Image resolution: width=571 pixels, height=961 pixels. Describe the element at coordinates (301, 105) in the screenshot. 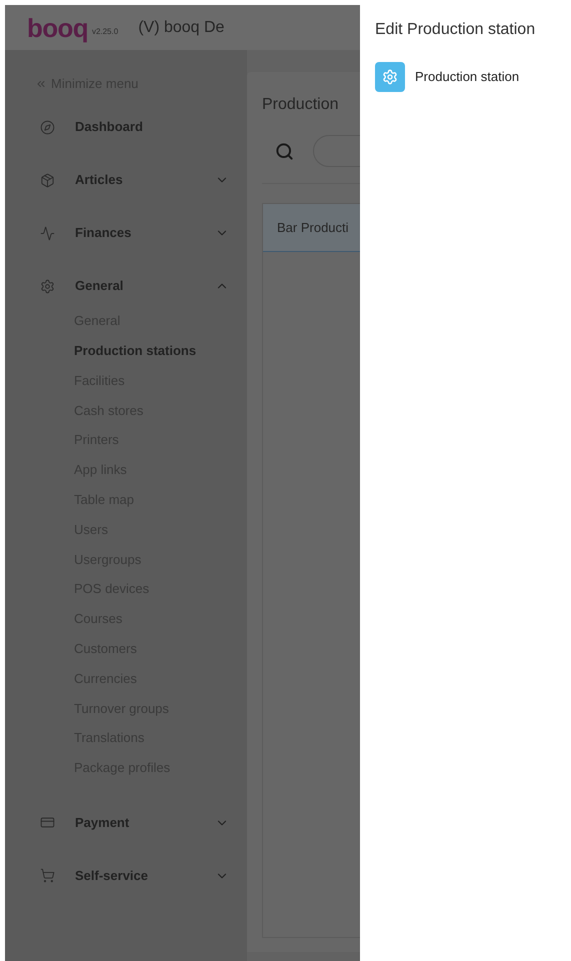

I see `page-title: Production` at that location.